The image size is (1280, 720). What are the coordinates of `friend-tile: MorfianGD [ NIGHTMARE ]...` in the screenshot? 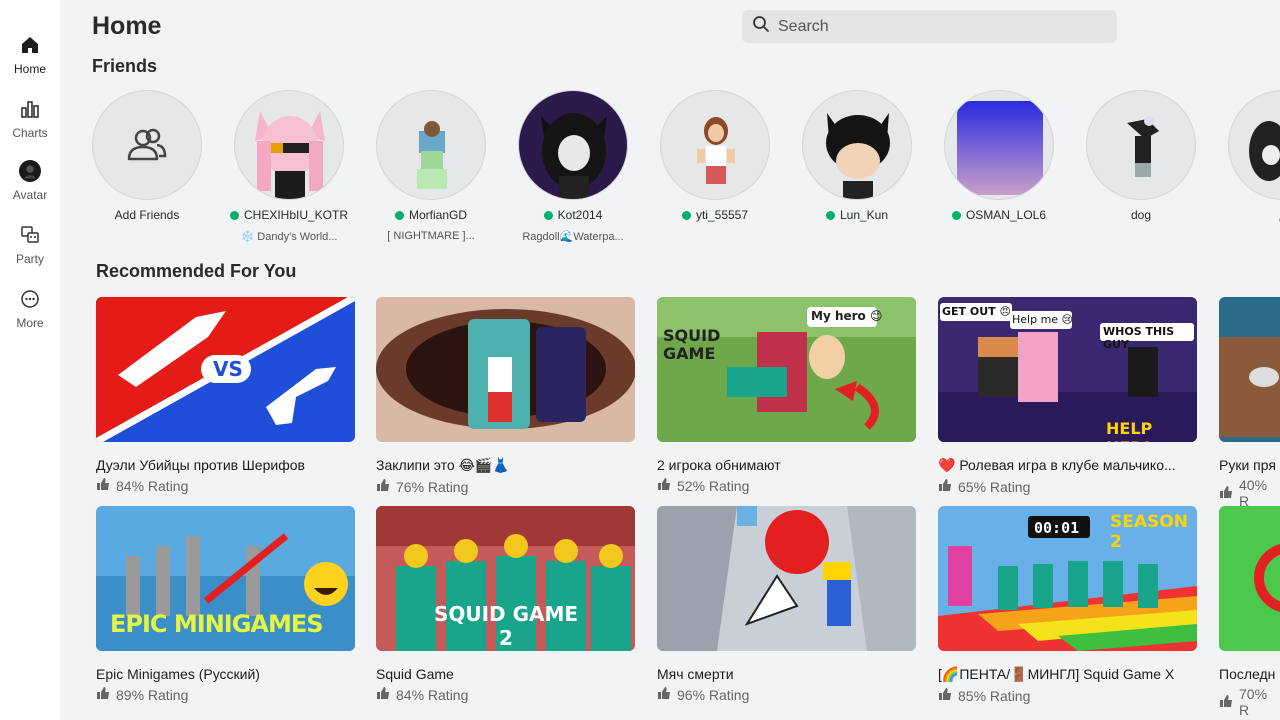 It's located at (431, 166).